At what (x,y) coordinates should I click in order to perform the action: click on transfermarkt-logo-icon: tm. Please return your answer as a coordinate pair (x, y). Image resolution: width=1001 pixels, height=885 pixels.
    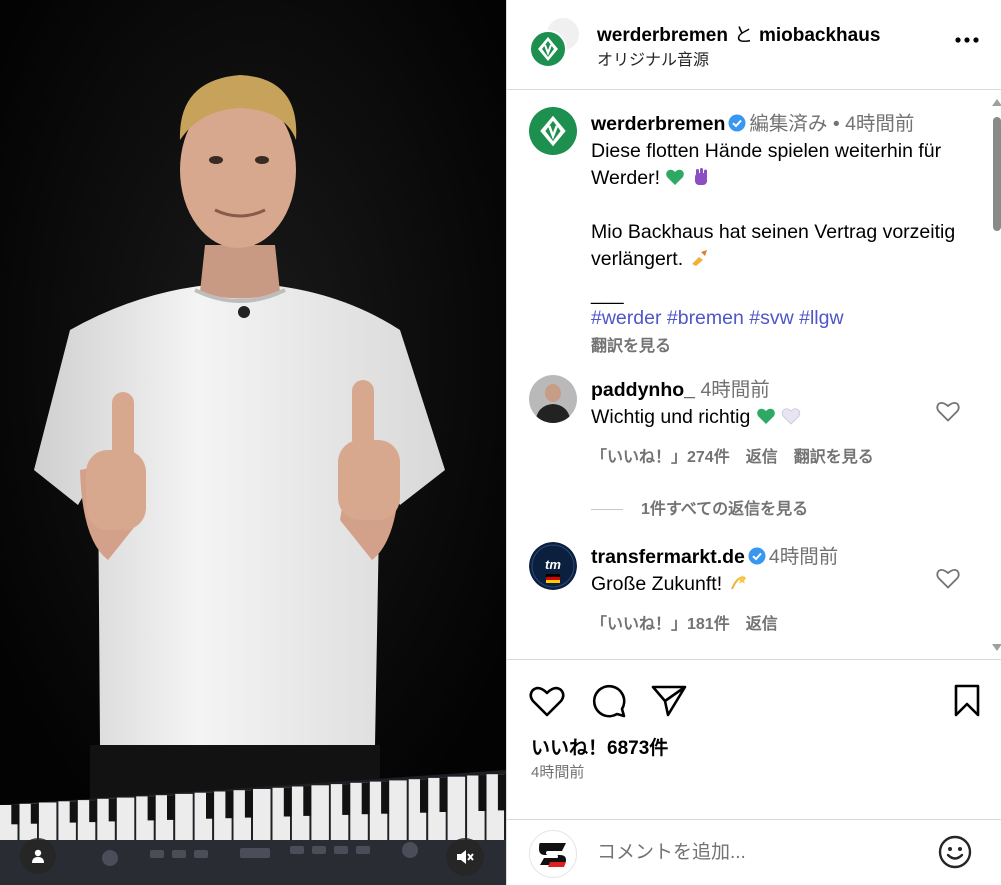
    Looking at the image, I should click on (553, 566).